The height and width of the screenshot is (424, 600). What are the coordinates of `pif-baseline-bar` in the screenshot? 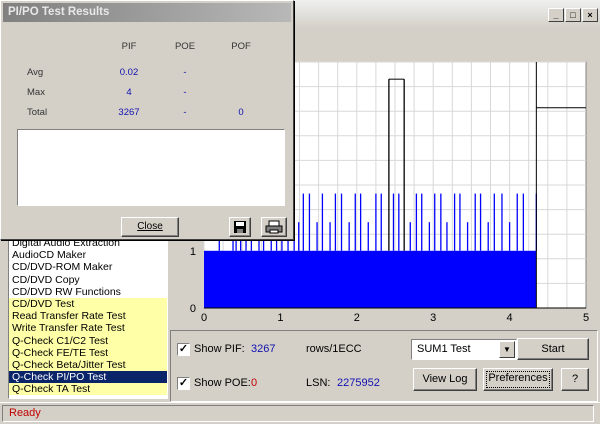 It's located at (370, 279).